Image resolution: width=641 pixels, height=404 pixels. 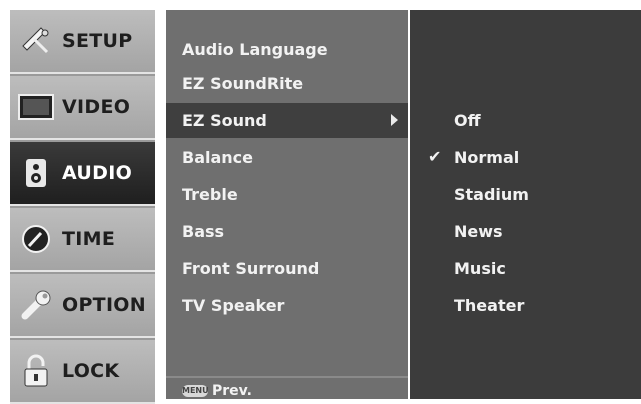 I want to click on option-theater: Theater, so click(x=525, y=305).